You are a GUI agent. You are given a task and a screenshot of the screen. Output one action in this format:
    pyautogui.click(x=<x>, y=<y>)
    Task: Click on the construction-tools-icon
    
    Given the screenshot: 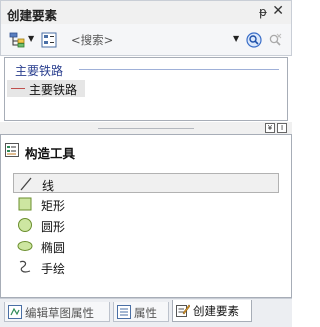 What is the action you would take?
    pyautogui.click(x=12, y=150)
    